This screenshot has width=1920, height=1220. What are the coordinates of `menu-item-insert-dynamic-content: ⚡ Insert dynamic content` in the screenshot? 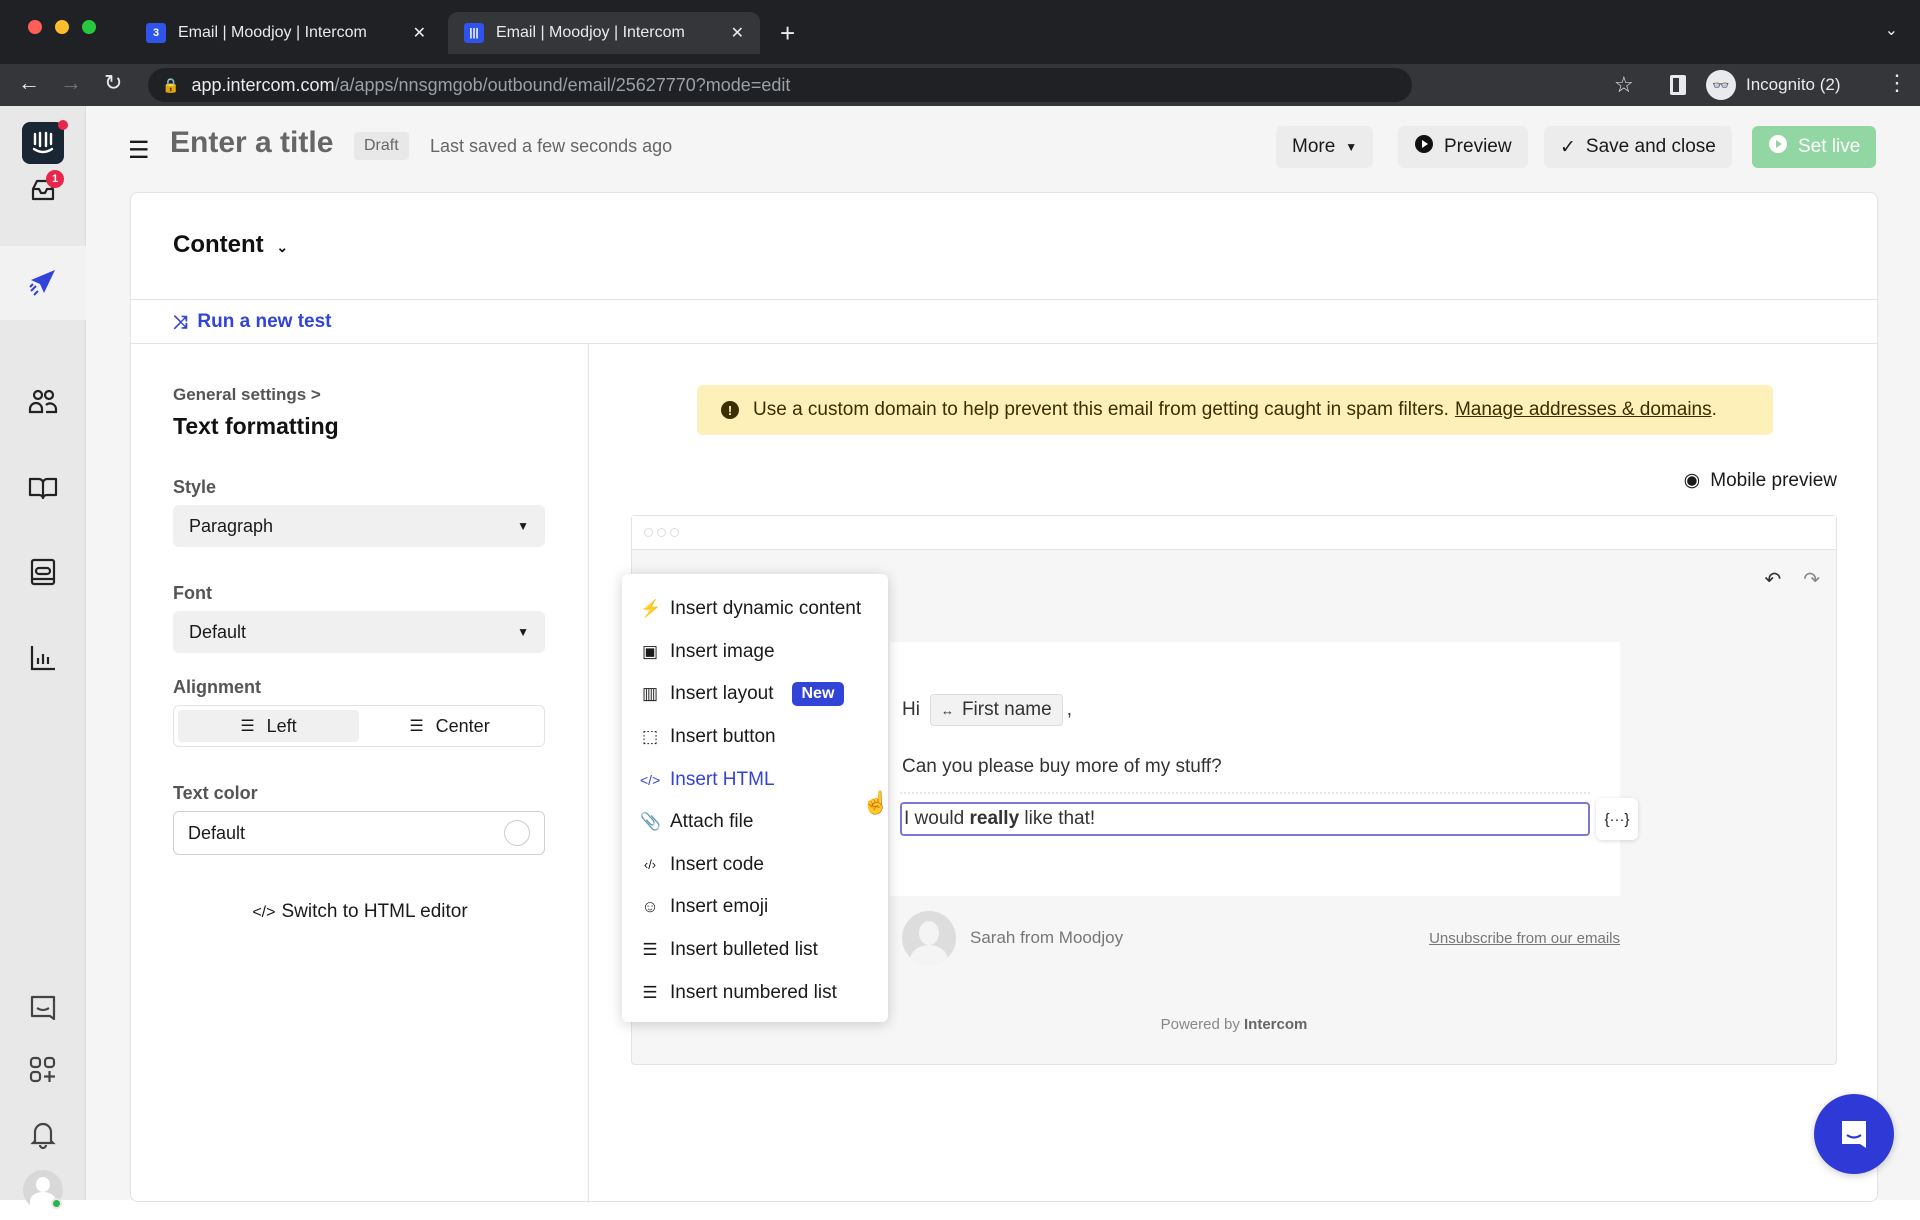 It's located at (755, 609).